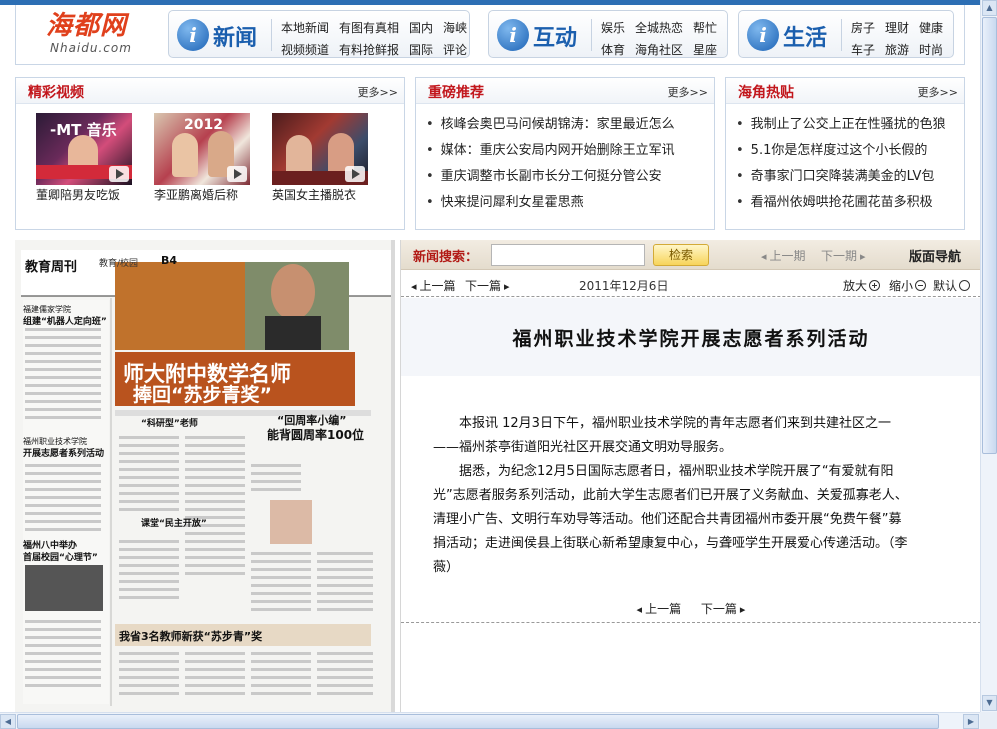  Describe the element at coordinates (455, 50) in the screenshot. I see `nav-link: 评论` at that location.